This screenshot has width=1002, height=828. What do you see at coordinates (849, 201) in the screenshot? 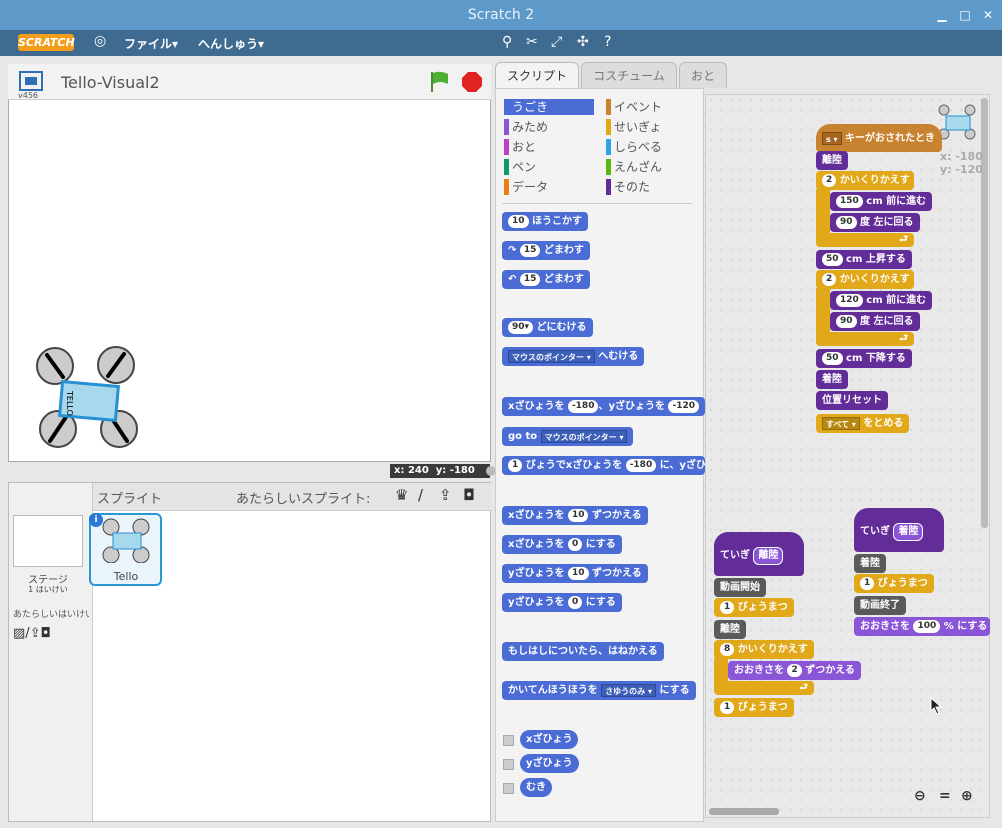
I see `block-input: 150` at bounding box center [849, 201].